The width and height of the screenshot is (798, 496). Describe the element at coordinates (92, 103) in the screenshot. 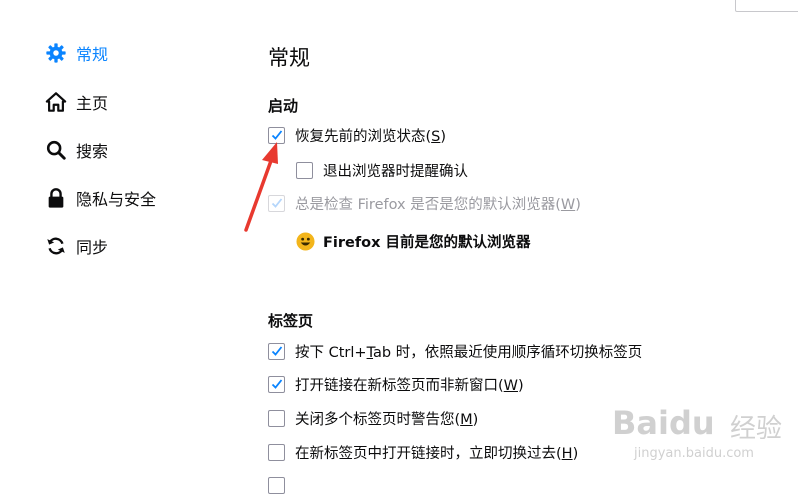

I see `sidebar-item-label: 主页` at that location.